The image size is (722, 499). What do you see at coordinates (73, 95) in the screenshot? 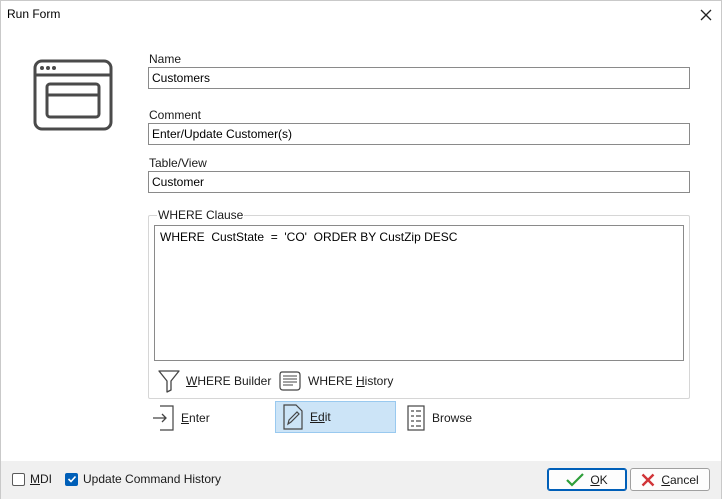
I see `form-window-icon` at bounding box center [73, 95].